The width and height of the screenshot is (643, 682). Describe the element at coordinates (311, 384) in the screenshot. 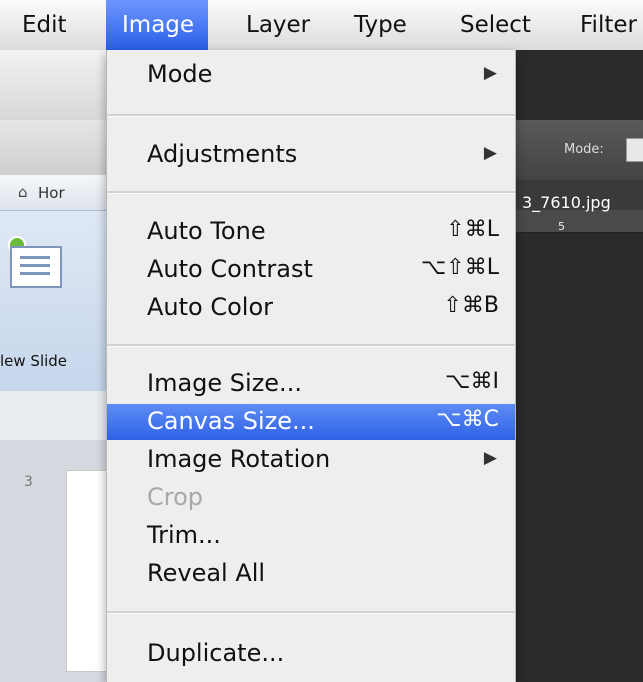

I see `menu-item-image-size: Image Size... ⌥⌘I` at that location.